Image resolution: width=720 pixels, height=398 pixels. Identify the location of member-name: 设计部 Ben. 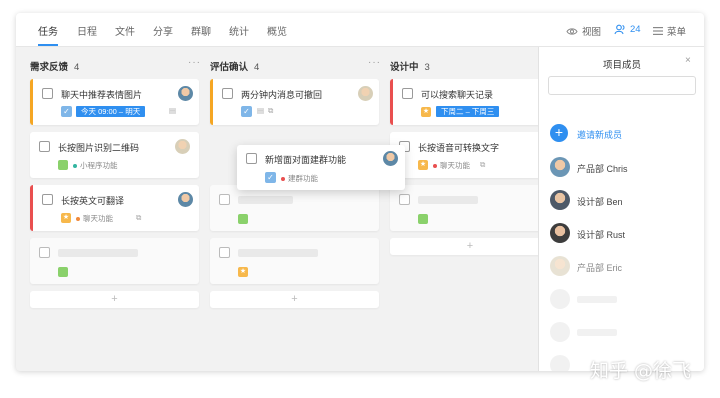
(600, 201).